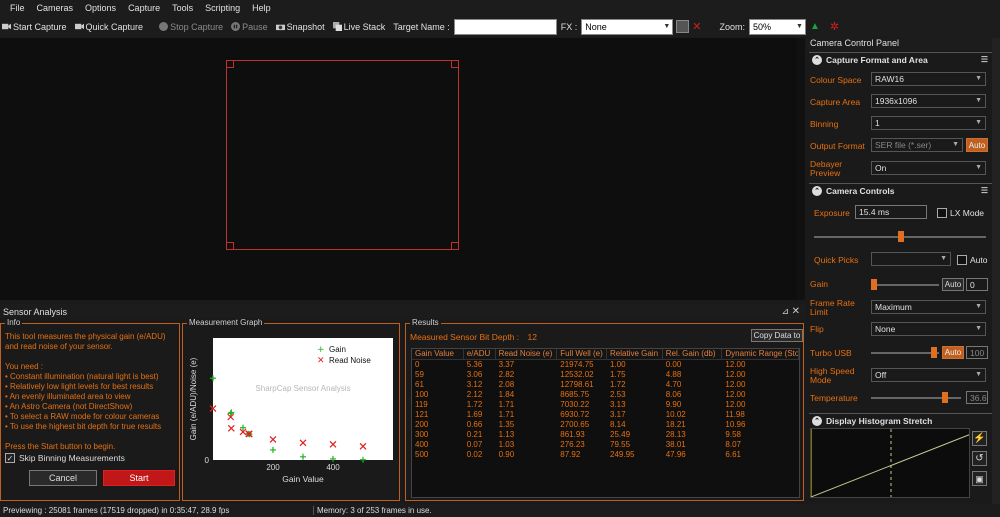 This screenshot has height=517, width=1000. I want to click on menu-tools: Tools, so click(182, 8).